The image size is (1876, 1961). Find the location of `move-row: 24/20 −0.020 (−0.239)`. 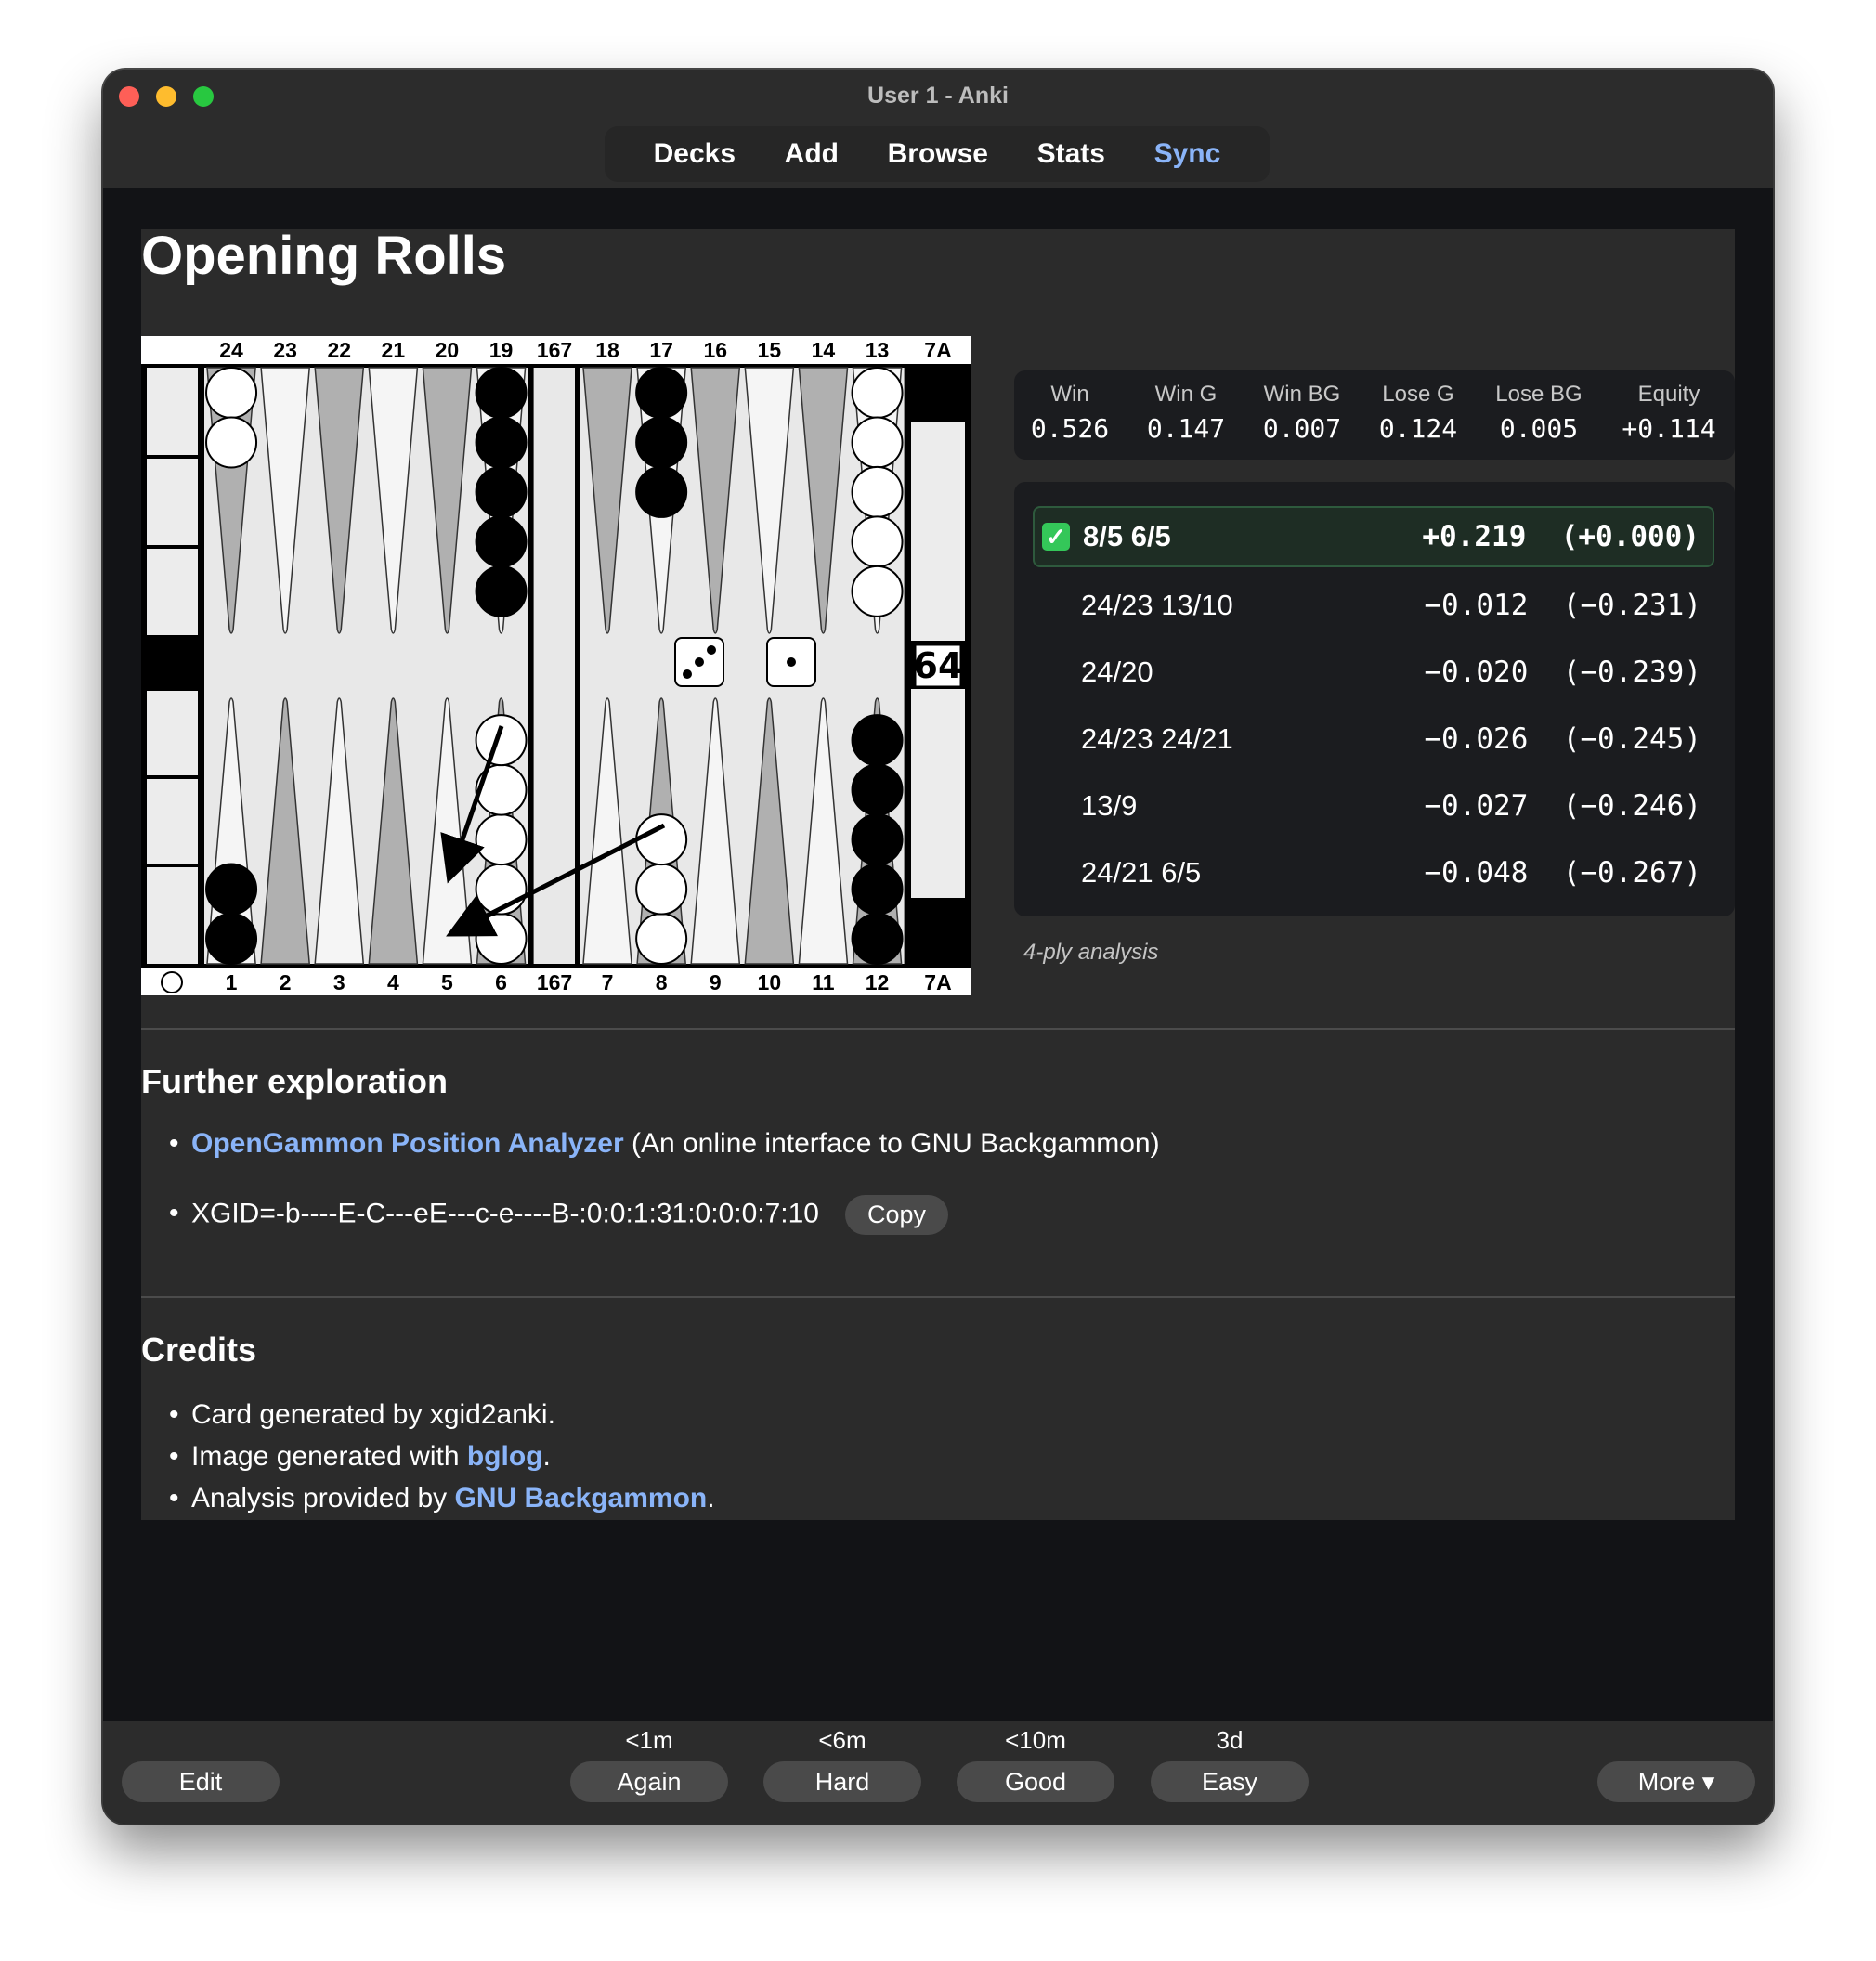

move-row: 24/20 −0.020 (−0.239) is located at coordinates (1373, 672).